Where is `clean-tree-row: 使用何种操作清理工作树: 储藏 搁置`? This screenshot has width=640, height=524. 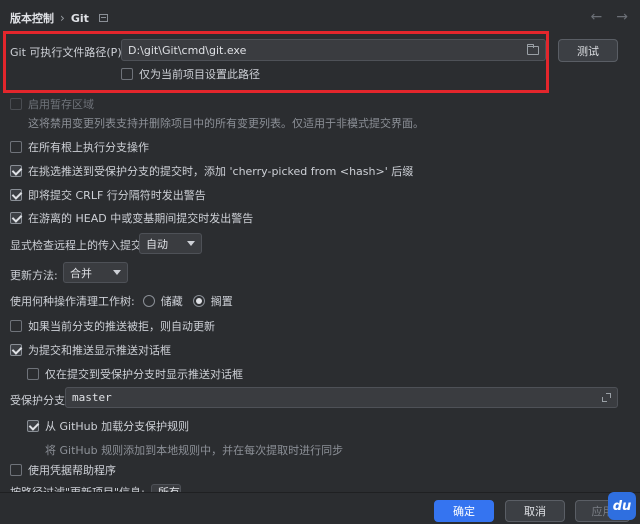
clean-tree-row: 使用何种操作清理工作树: 储藏 搁置 is located at coordinates (121, 301).